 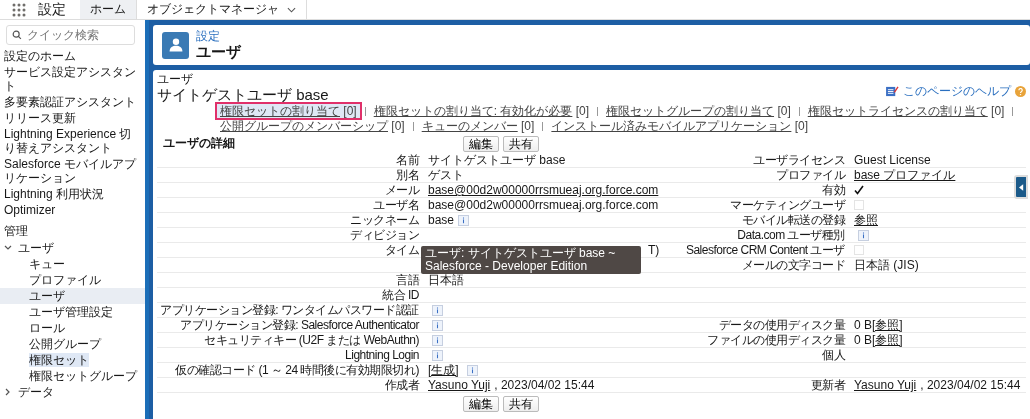 What do you see at coordinates (401, 385) in the screenshot?
I see `field-label: 作成者` at bounding box center [401, 385].